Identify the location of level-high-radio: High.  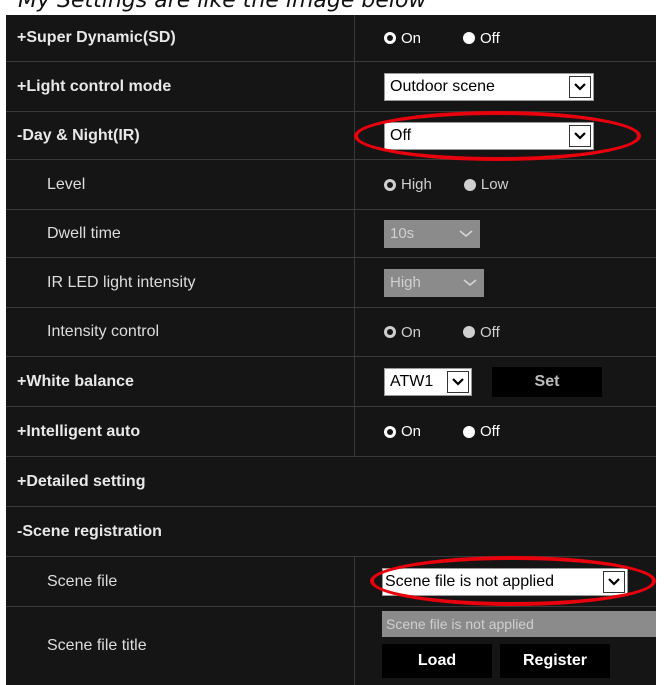
(408, 184).